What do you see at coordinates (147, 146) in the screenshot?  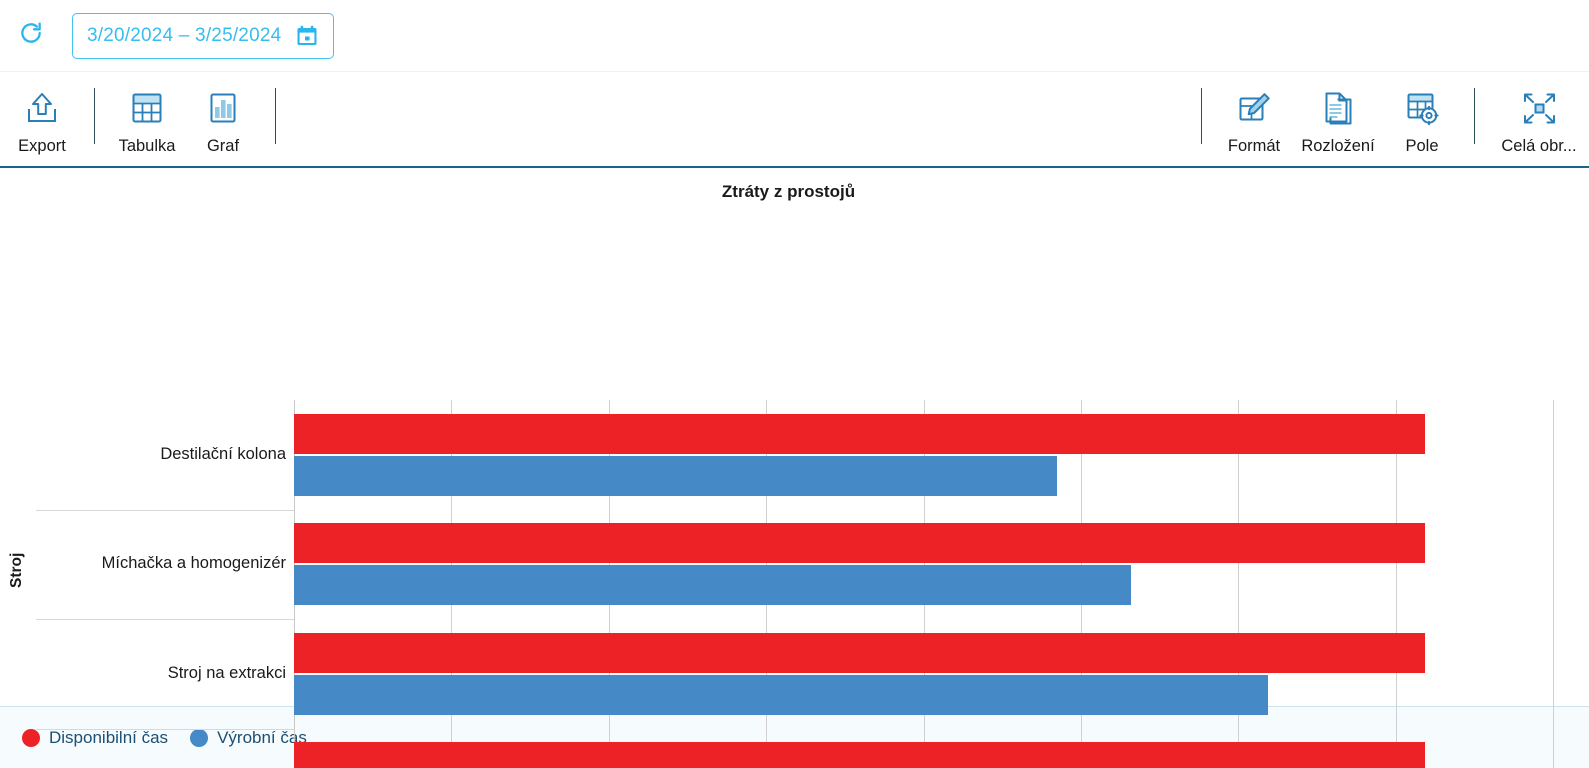 I see `table-label: Tabulka` at bounding box center [147, 146].